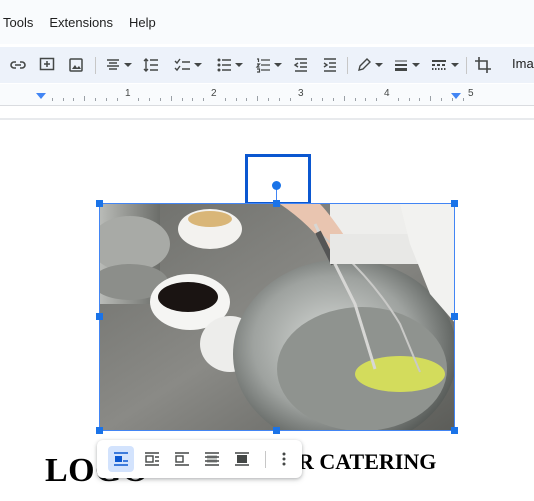 The width and height of the screenshot is (534, 501). I want to click on resize-handle-right, so click(454, 316).